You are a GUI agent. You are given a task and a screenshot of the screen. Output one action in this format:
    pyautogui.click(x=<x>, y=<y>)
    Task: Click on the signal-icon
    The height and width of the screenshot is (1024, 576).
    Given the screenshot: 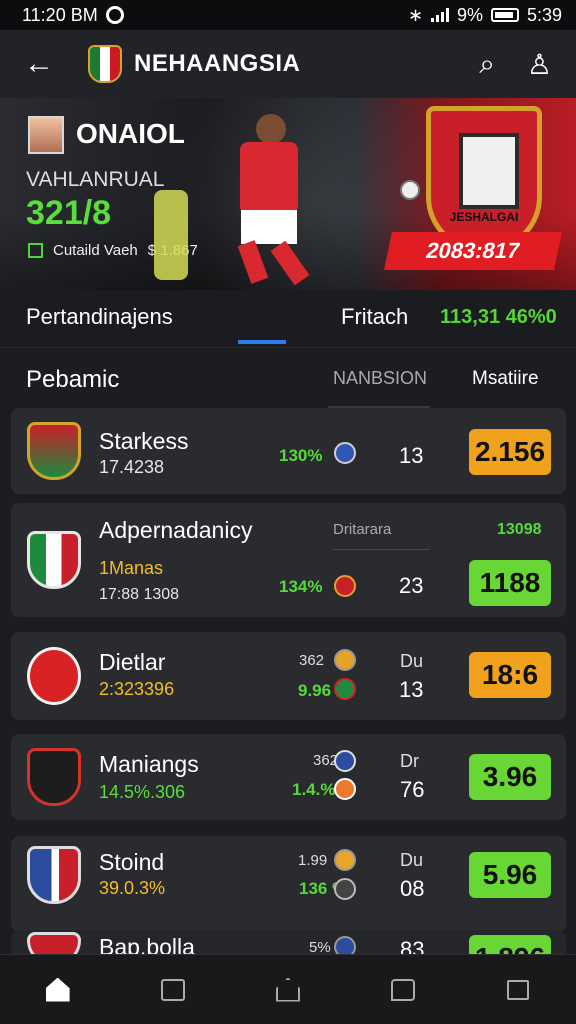 What is the action you would take?
    pyautogui.click(x=439, y=15)
    